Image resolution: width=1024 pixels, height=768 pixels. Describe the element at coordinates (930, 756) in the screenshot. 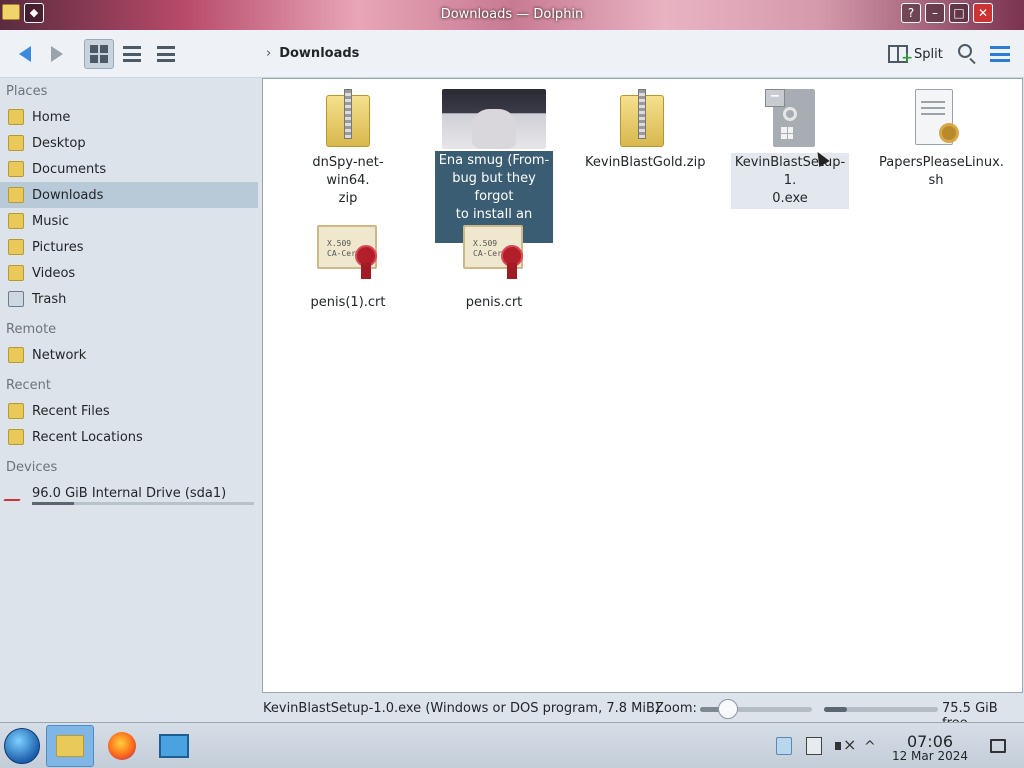

I see `clock-date: 12 Mar 2024` at that location.